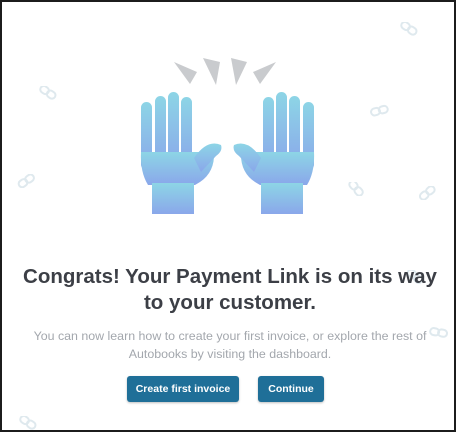 The image size is (456, 432). I want to click on continue-button: Continue, so click(291, 389).